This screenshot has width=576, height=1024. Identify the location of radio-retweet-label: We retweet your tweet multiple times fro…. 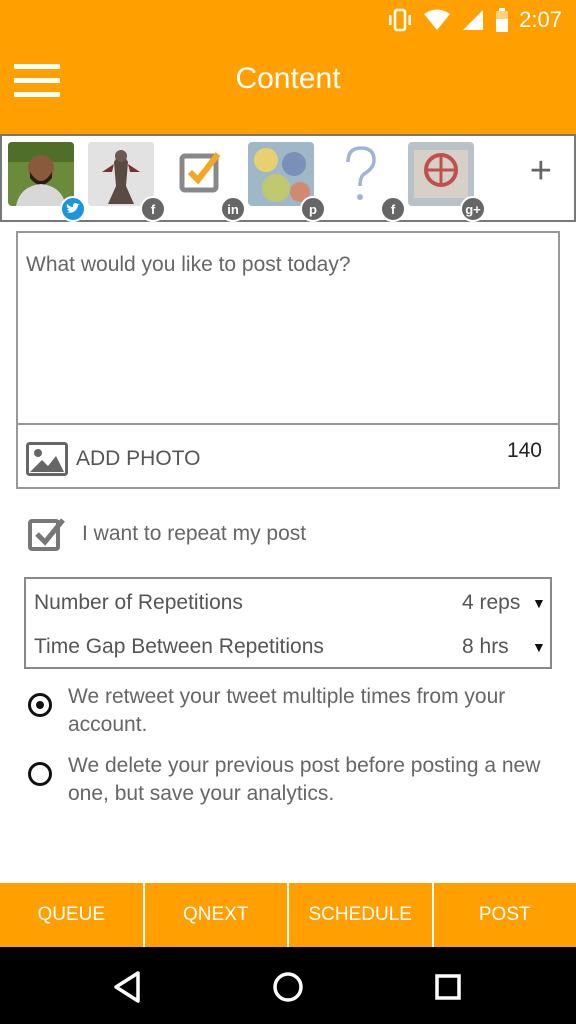
(287, 710).